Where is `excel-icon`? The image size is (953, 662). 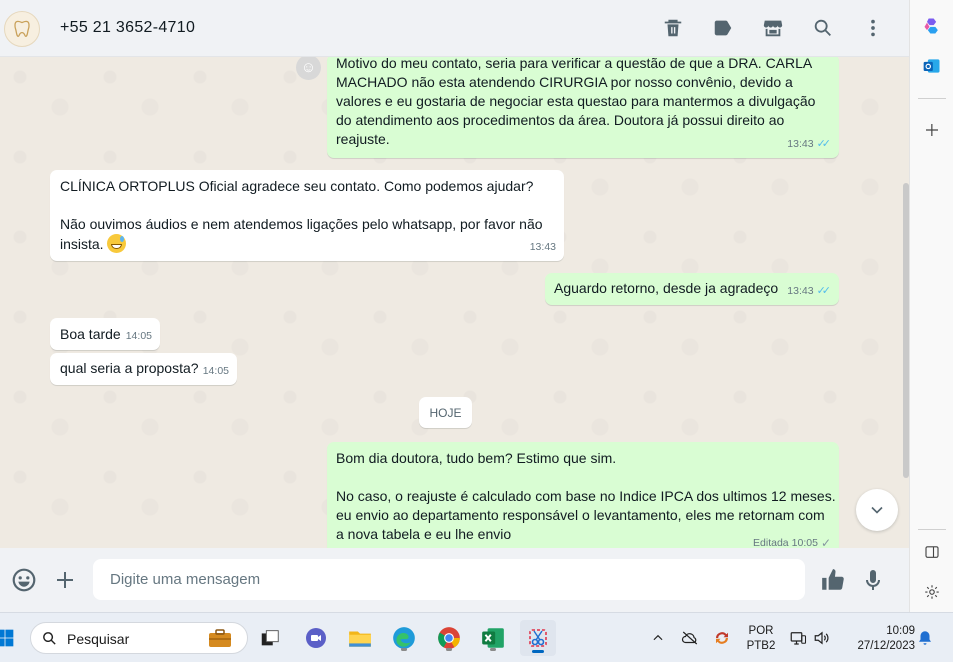
excel-icon is located at coordinates (493, 638).